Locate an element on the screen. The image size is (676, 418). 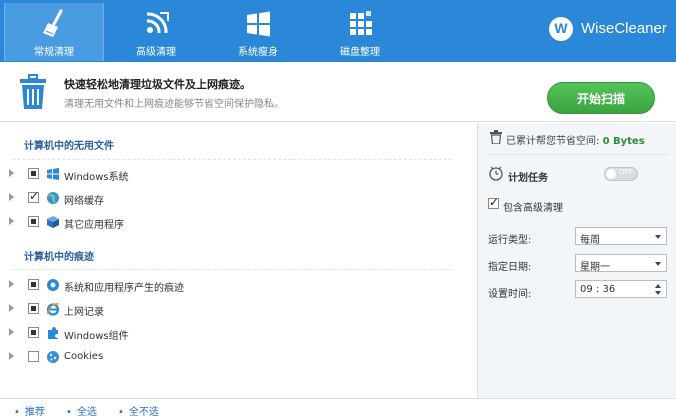
select-all-link: 全选 is located at coordinates (81, 410).